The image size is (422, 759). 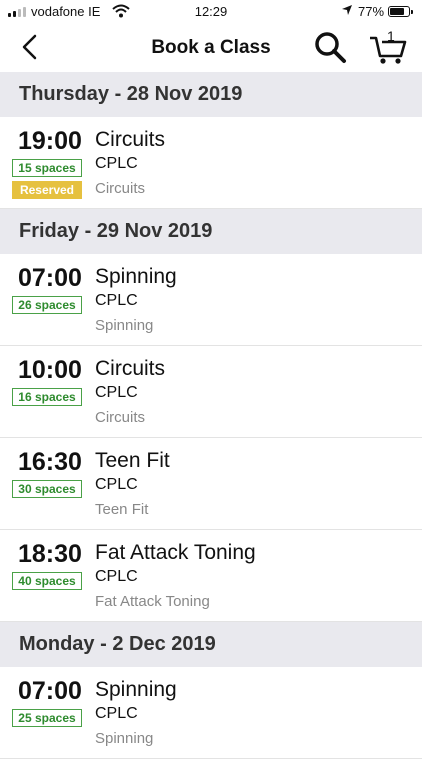 I want to click on spaces-badge: 15 spaces, so click(x=47, y=168).